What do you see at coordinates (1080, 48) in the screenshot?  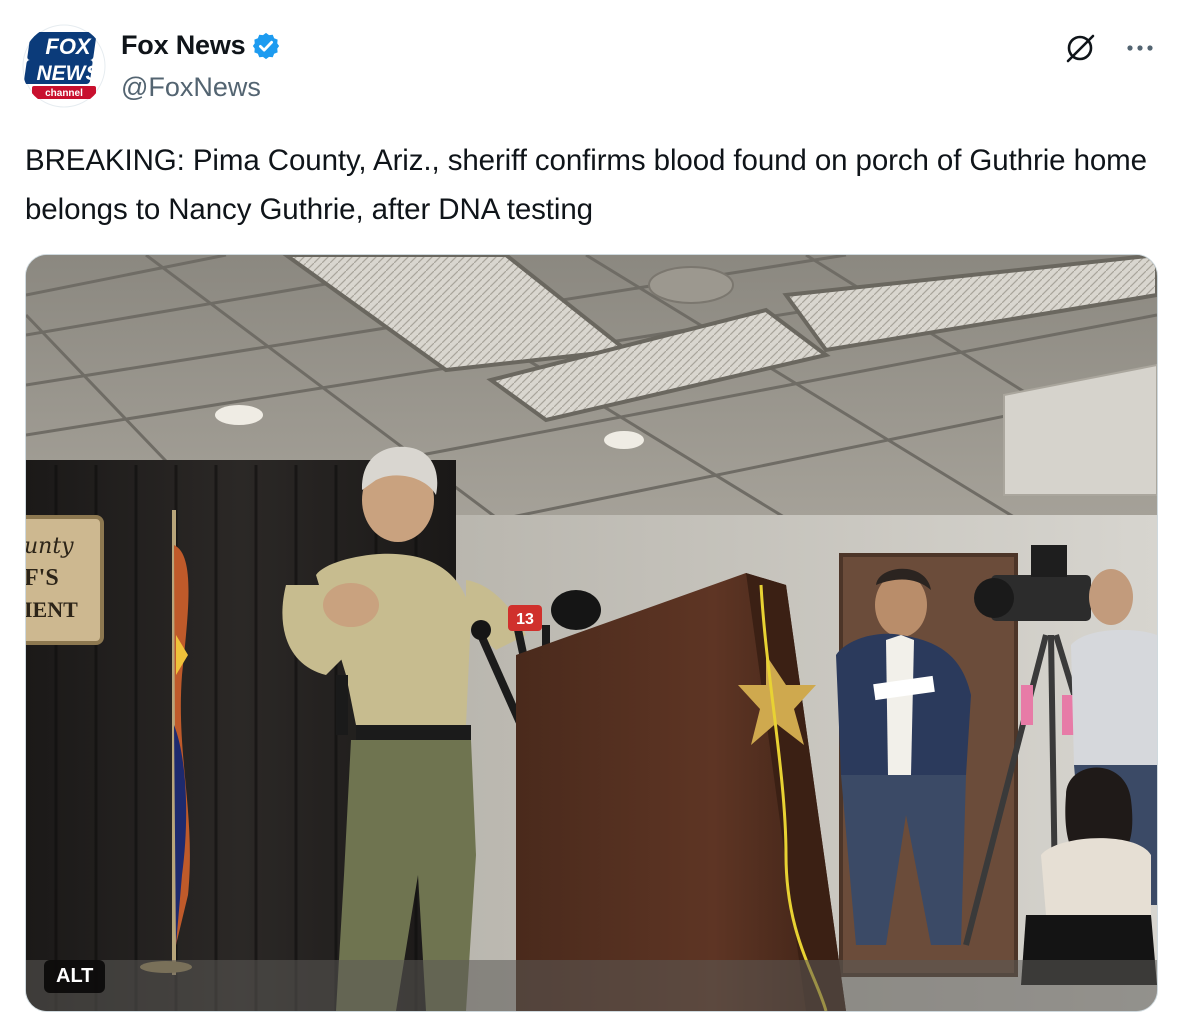 I see `grok-icon` at bounding box center [1080, 48].